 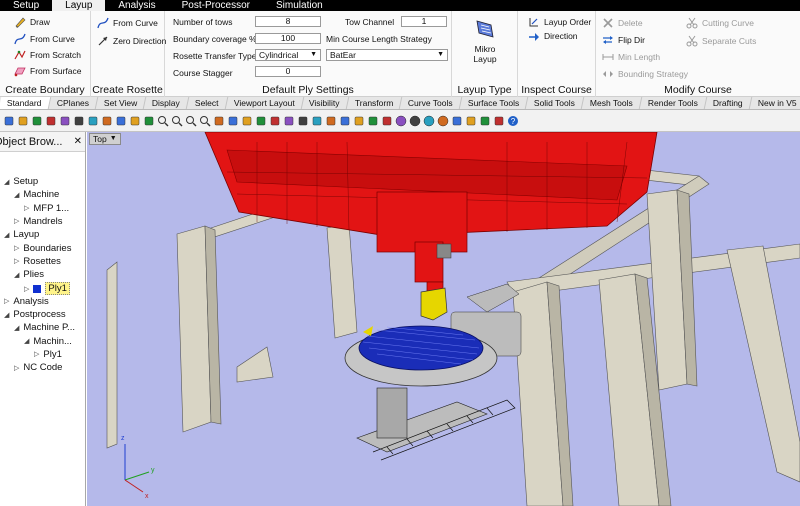 What do you see at coordinates (275, 121) in the screenshot?
I see `car-icon` at bounding box center [275, 121].